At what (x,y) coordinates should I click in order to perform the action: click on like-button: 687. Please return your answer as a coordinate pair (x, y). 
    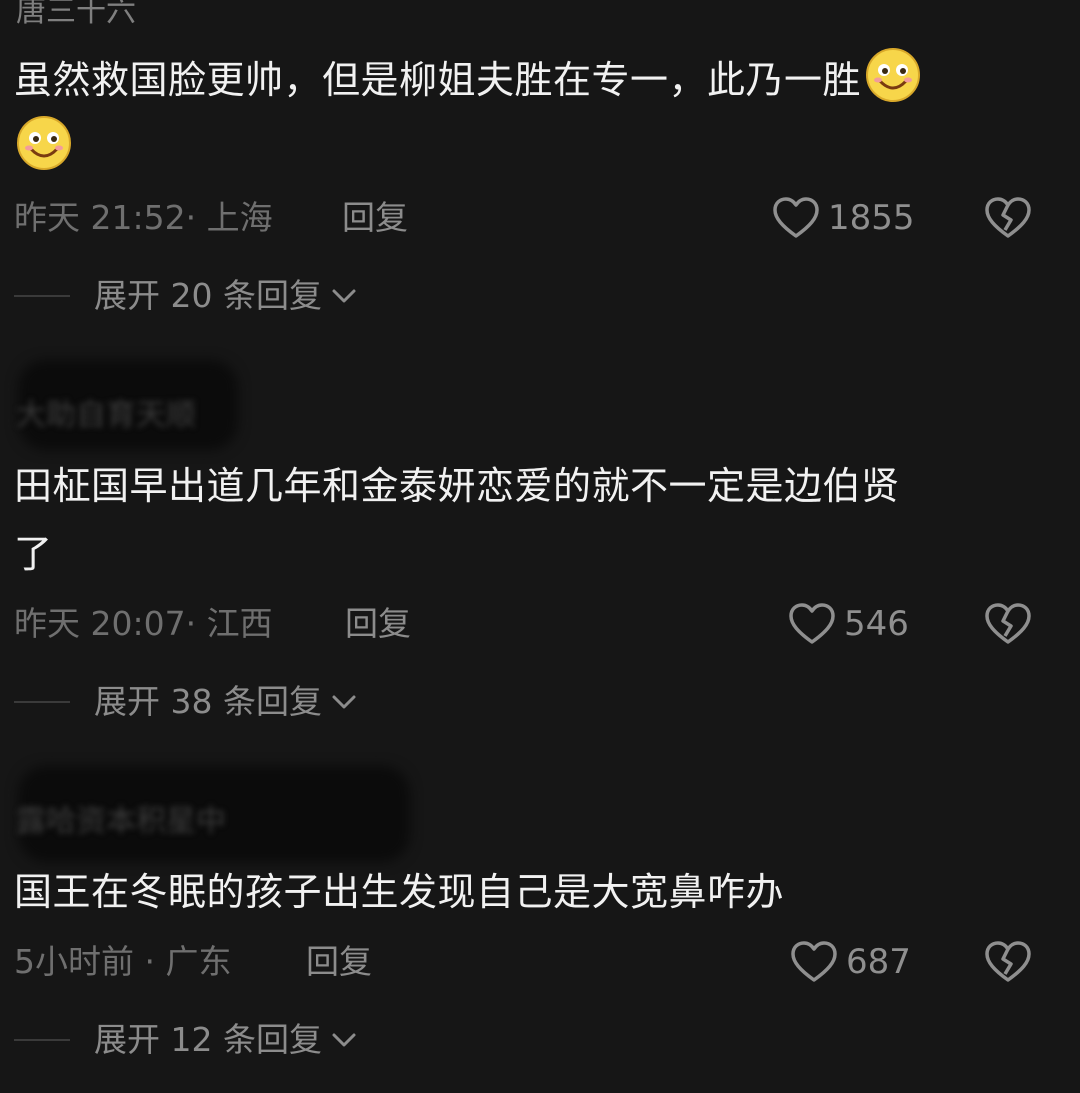
    Looking at the image, I should click on (850, 962).